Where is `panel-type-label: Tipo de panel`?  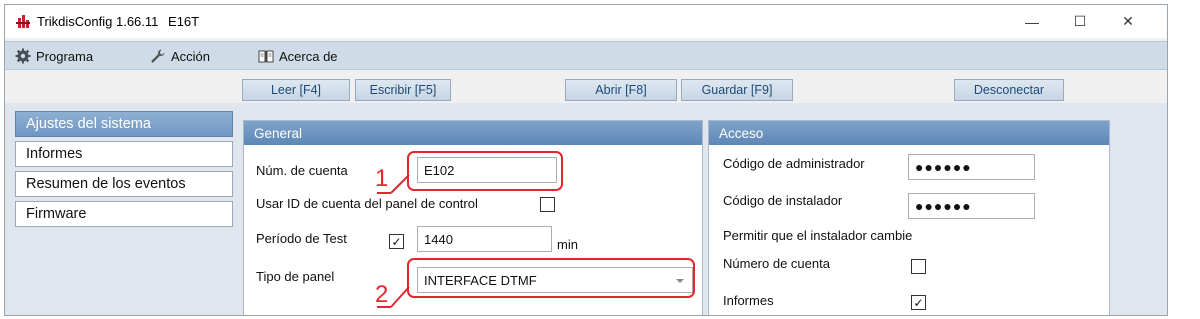 panel-type-label: Tipo de panel is located at coordinates (295, 276).